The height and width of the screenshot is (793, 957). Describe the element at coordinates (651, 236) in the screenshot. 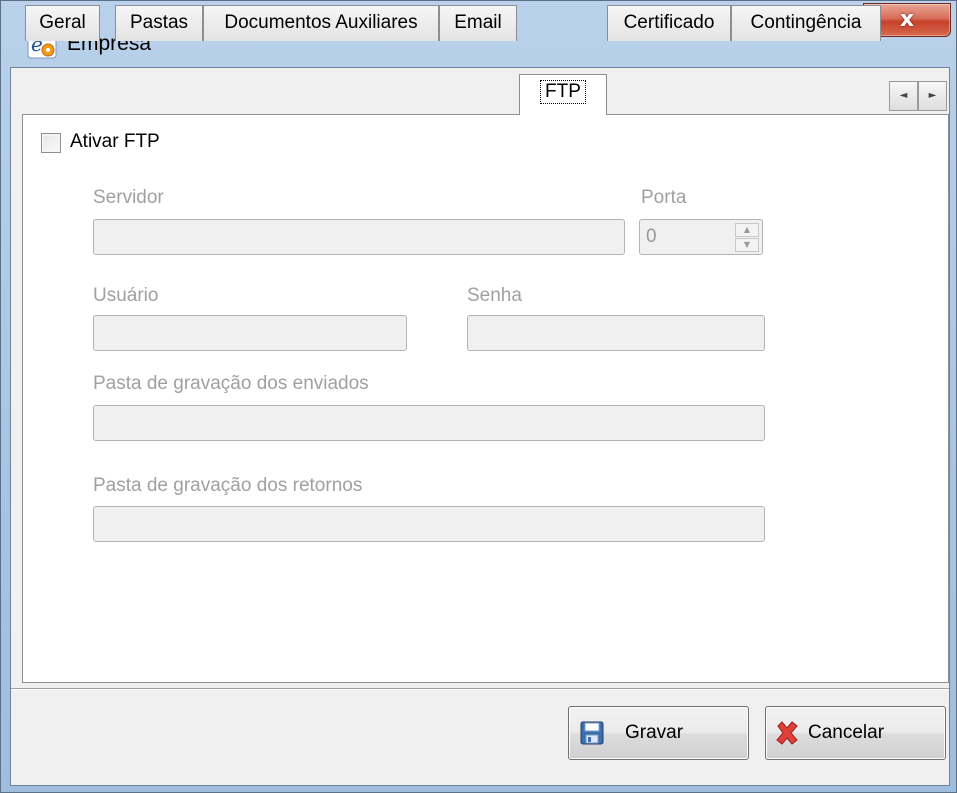

I see `porta-value: 0` at that location.